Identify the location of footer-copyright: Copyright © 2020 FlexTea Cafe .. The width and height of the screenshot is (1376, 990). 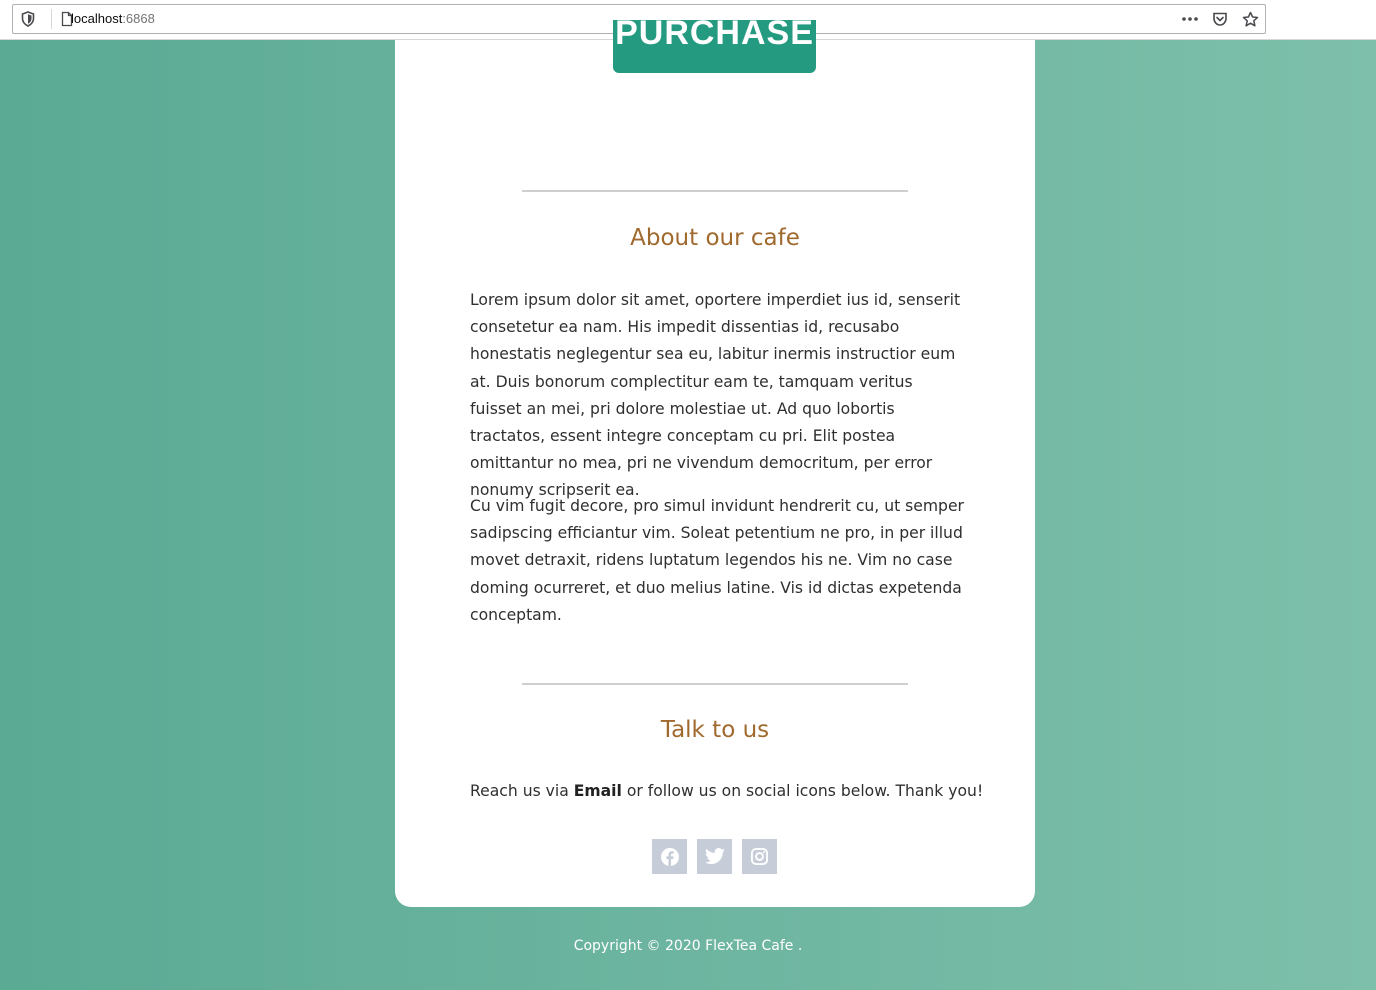
(688, 946).